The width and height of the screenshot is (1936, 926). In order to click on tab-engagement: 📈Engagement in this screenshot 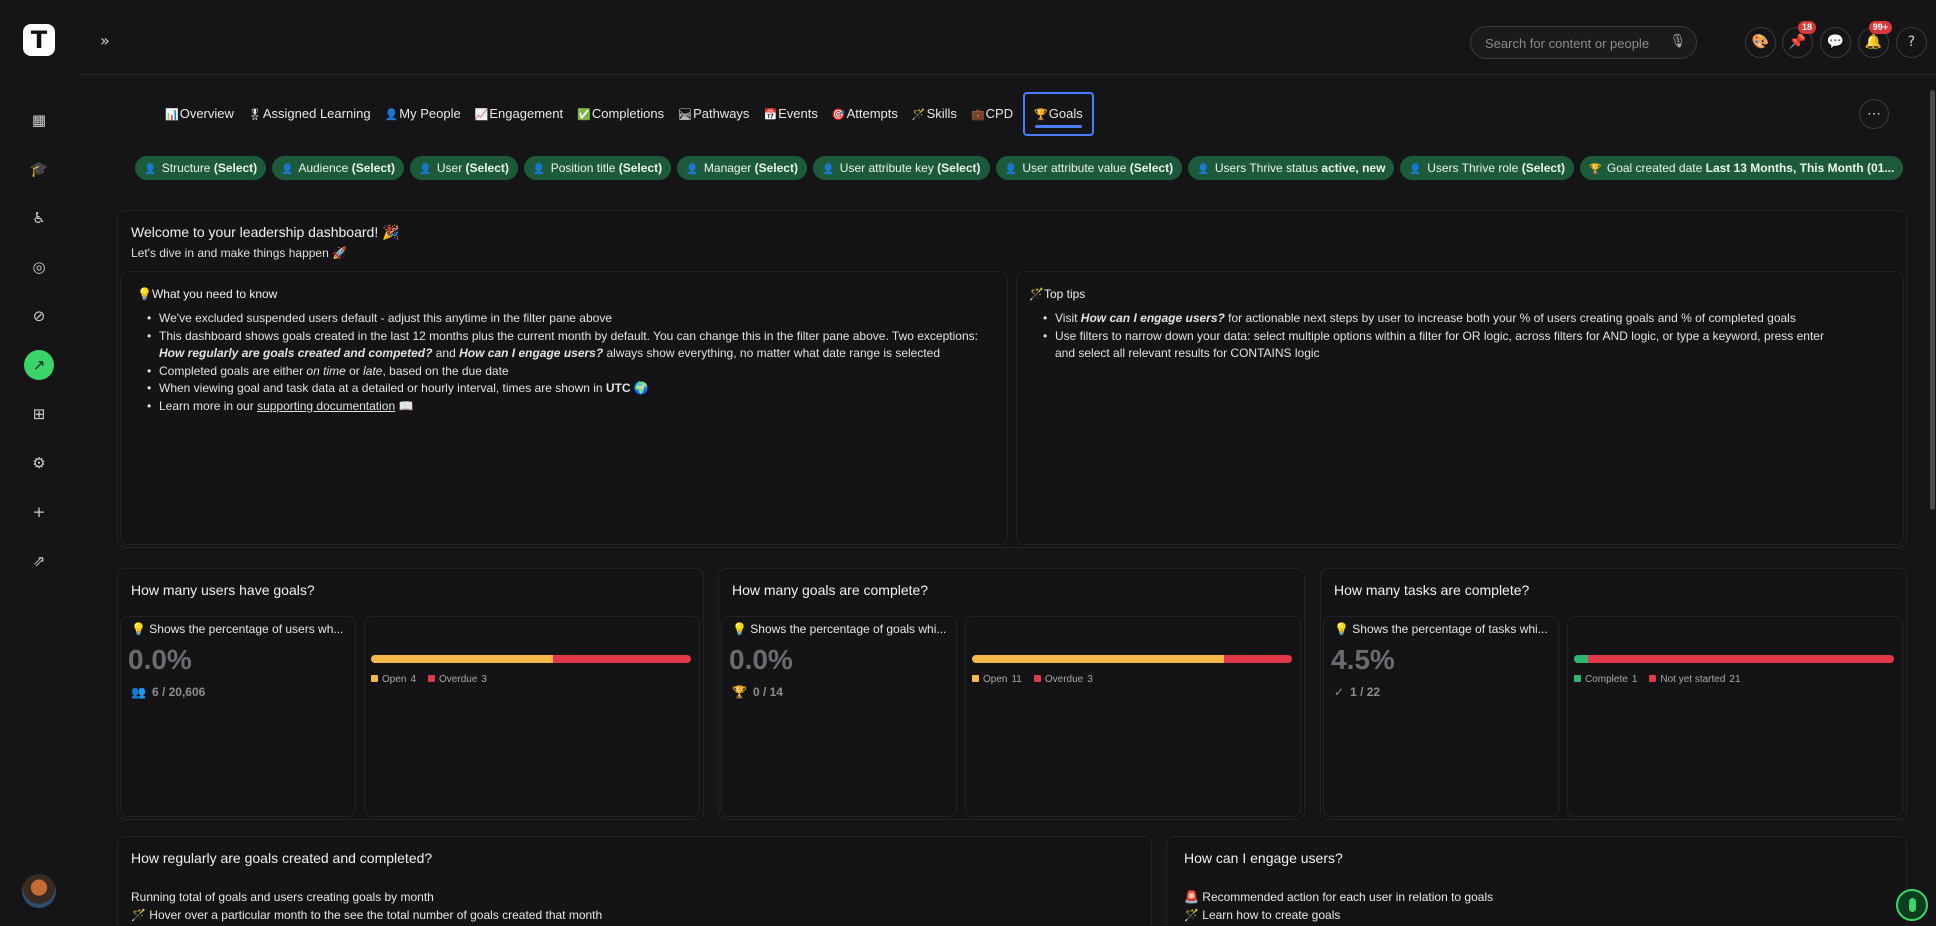, I will do `click(519, 114)`.